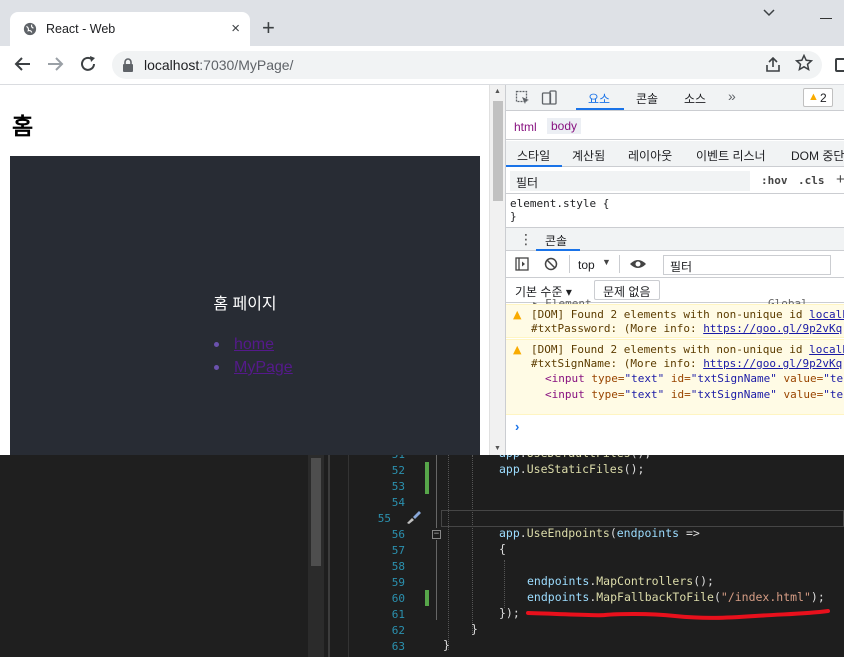 The height and width of the screenshot is (657, 844). I want to click on page-scrollbar-thumb, so click(498, 151).